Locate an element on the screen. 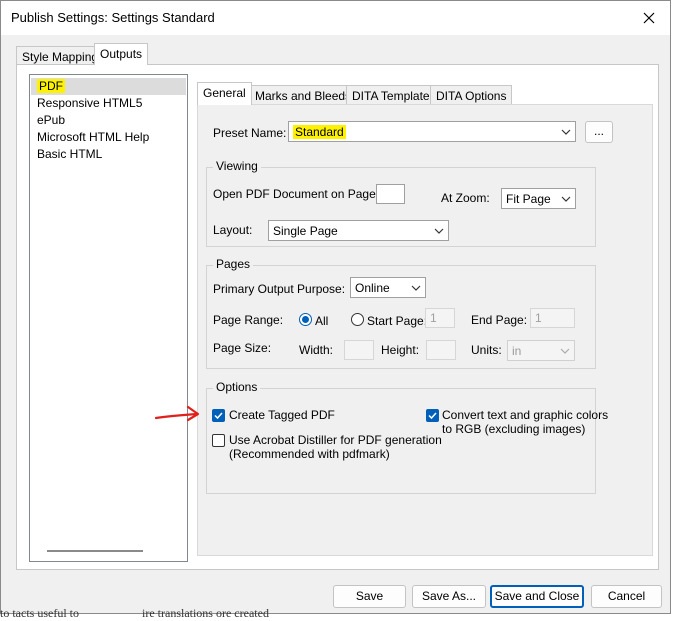 This screenshot has width=673, height=621. page-range-all-label: All is located at coordinates (322, 321).